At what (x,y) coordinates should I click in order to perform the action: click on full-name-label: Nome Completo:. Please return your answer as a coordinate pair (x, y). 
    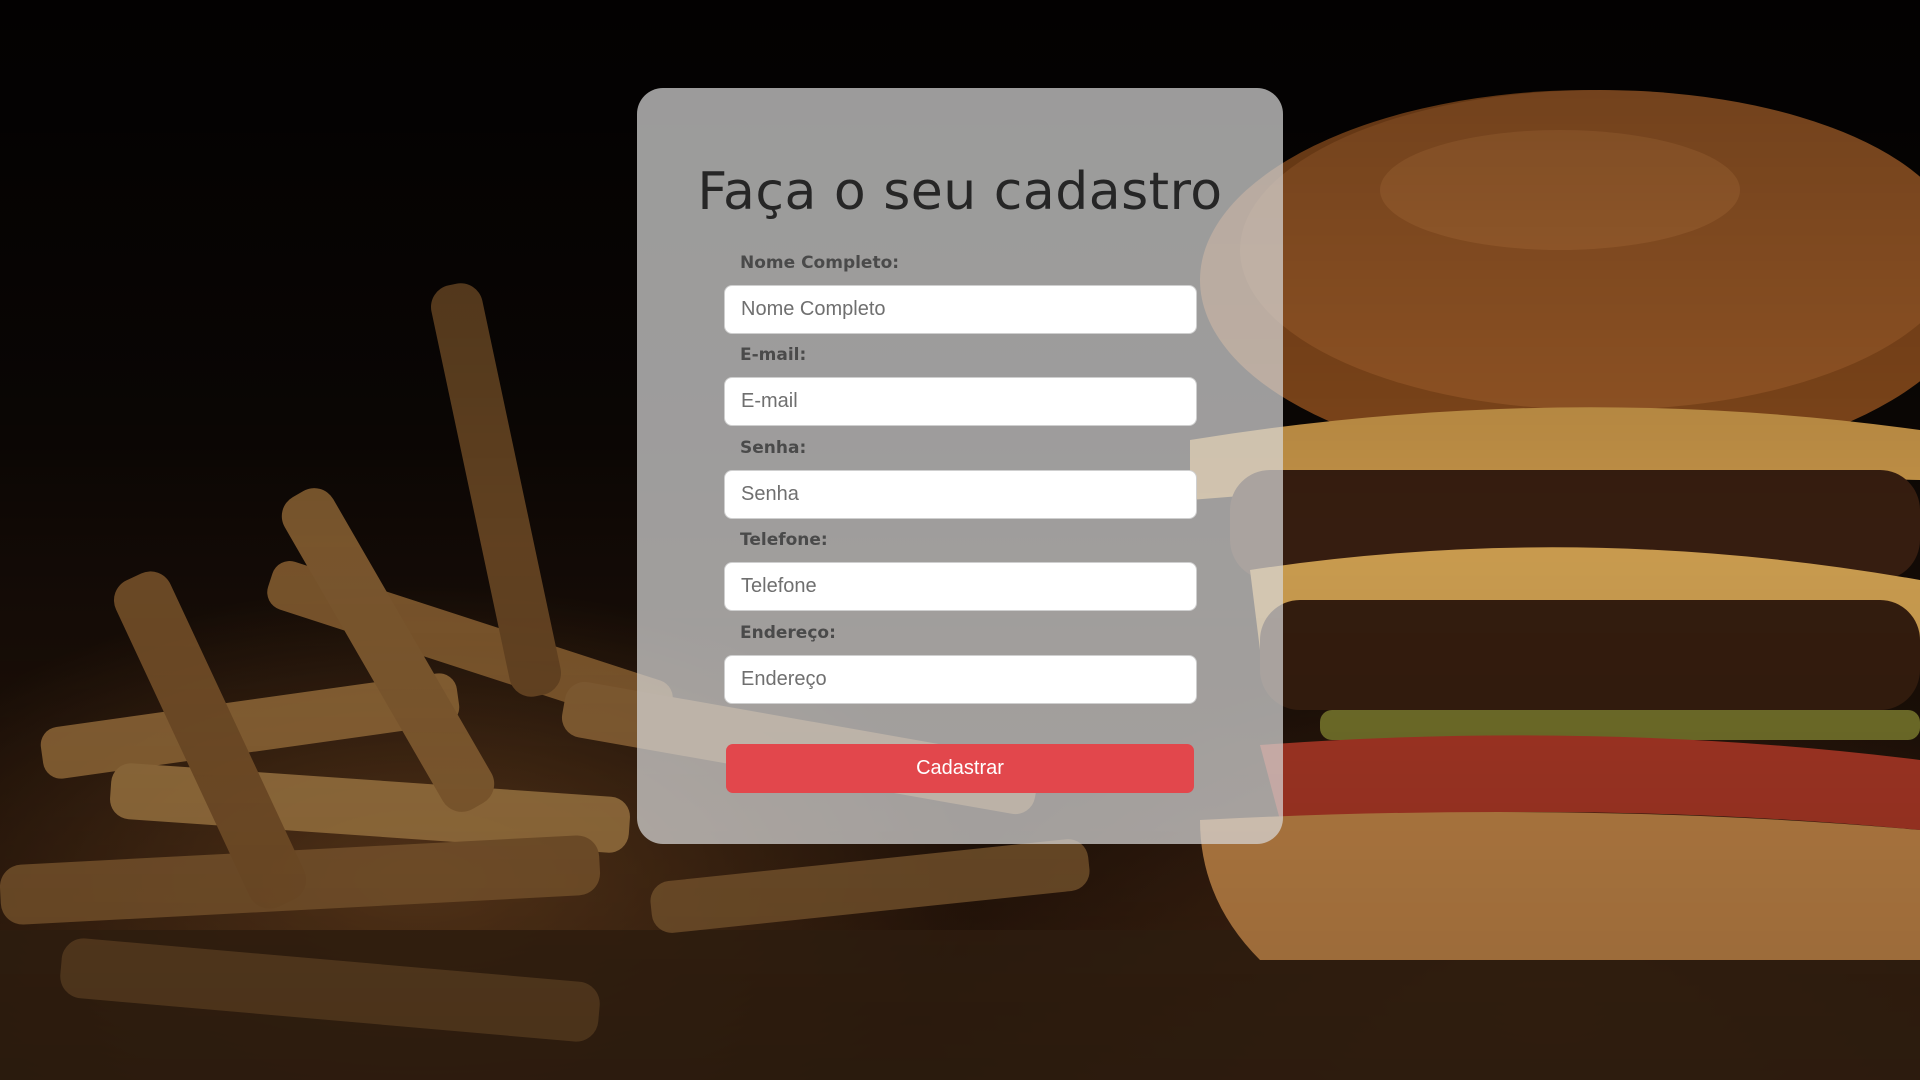
    Looking at the image, I should click on (820, 263).